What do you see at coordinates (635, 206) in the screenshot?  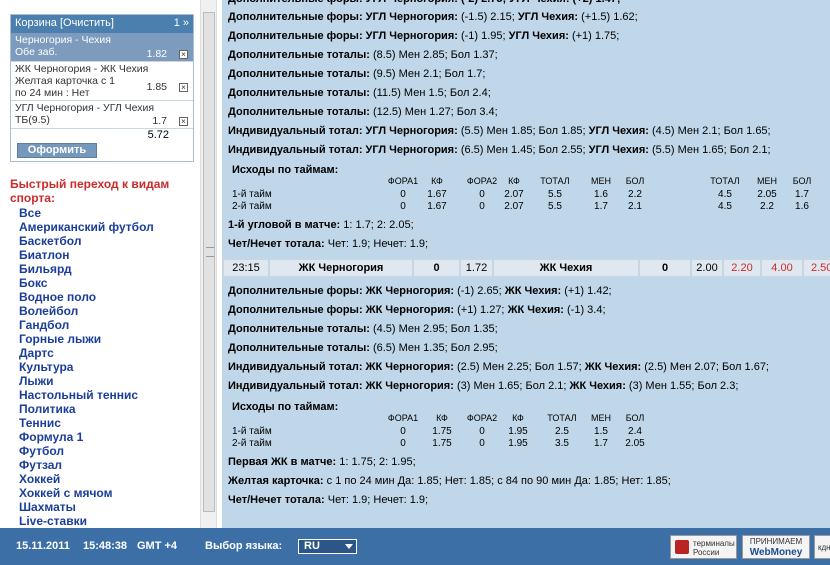 I see `halves-cell: 2.1` at bounding box center [635, 206].